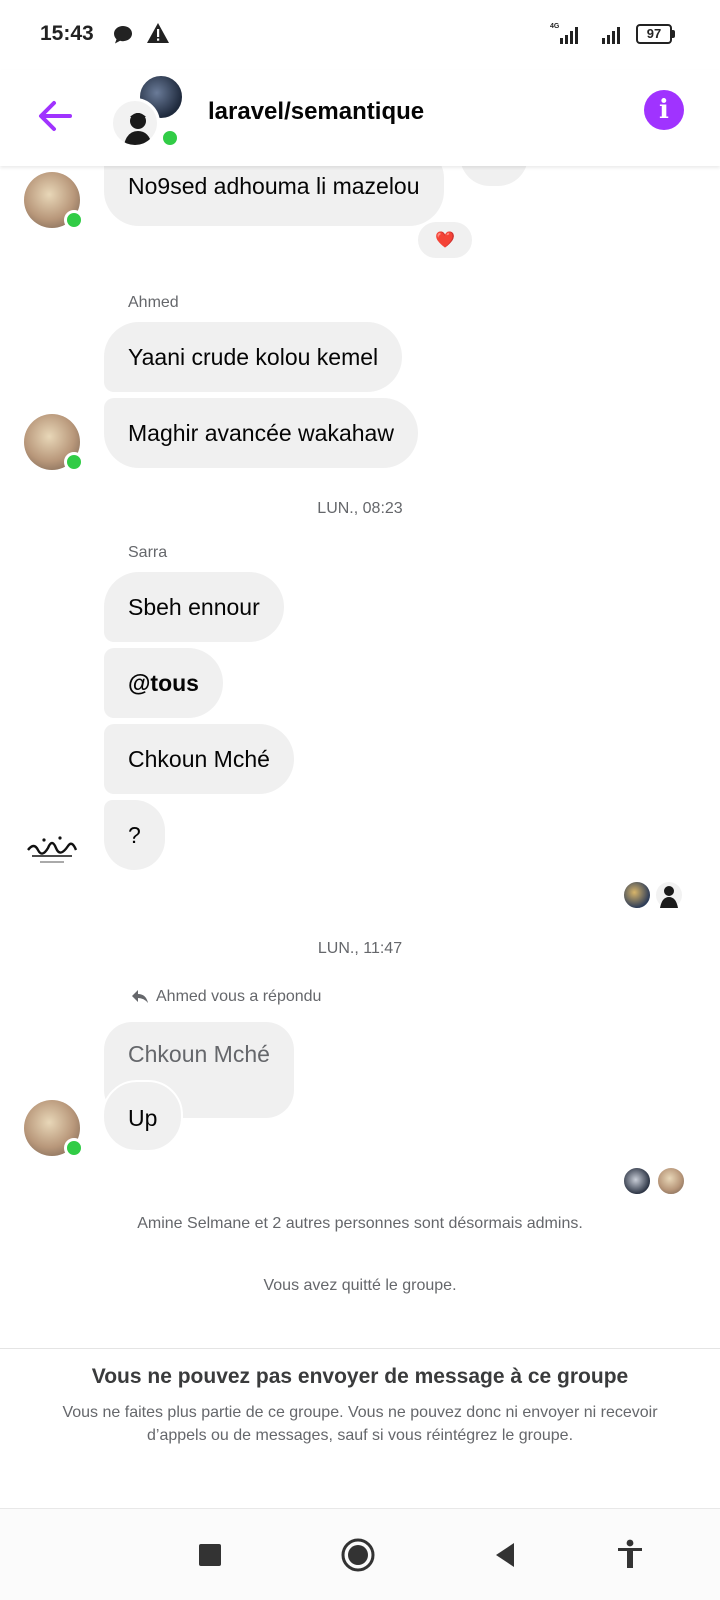 This screenshot has width=720, height=1600. Describe the element at coordinates (194, 607) in the screenshot. I see `message-bubble: Sbeh ennour` at that location.